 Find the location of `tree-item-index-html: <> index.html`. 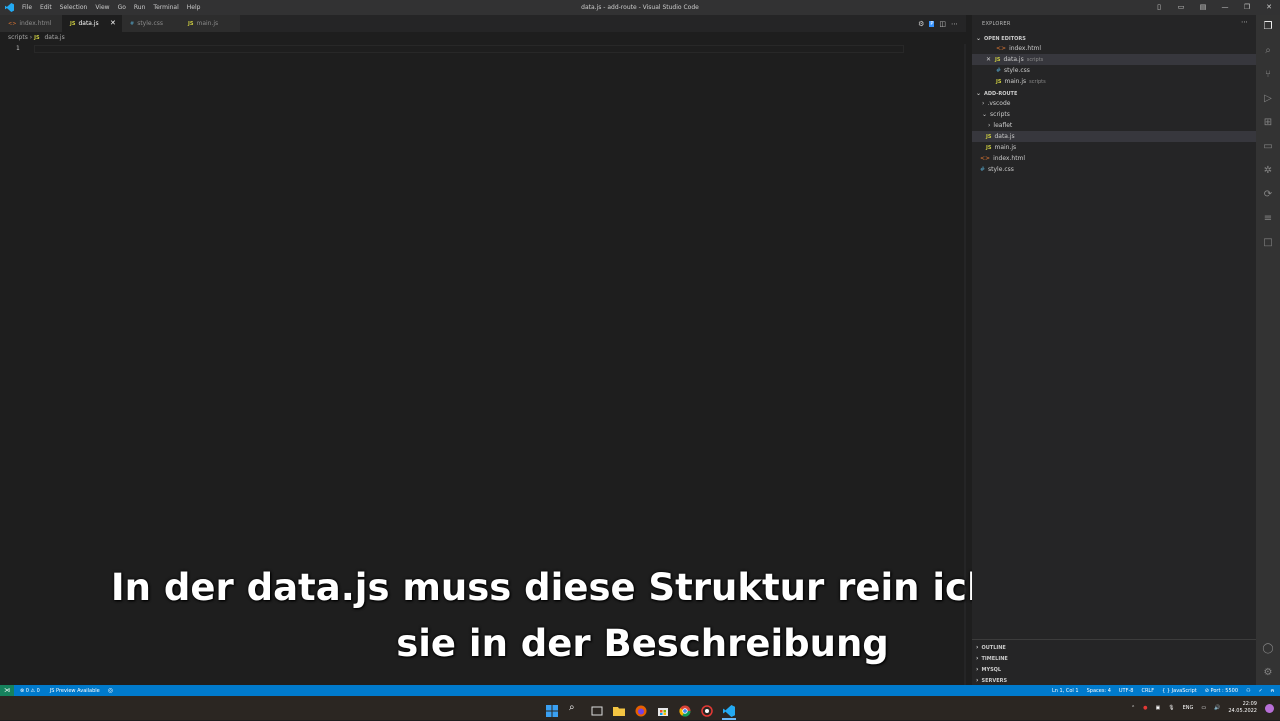

tree-item-index-html: <> index.html is located at coordinates (1114, 158).